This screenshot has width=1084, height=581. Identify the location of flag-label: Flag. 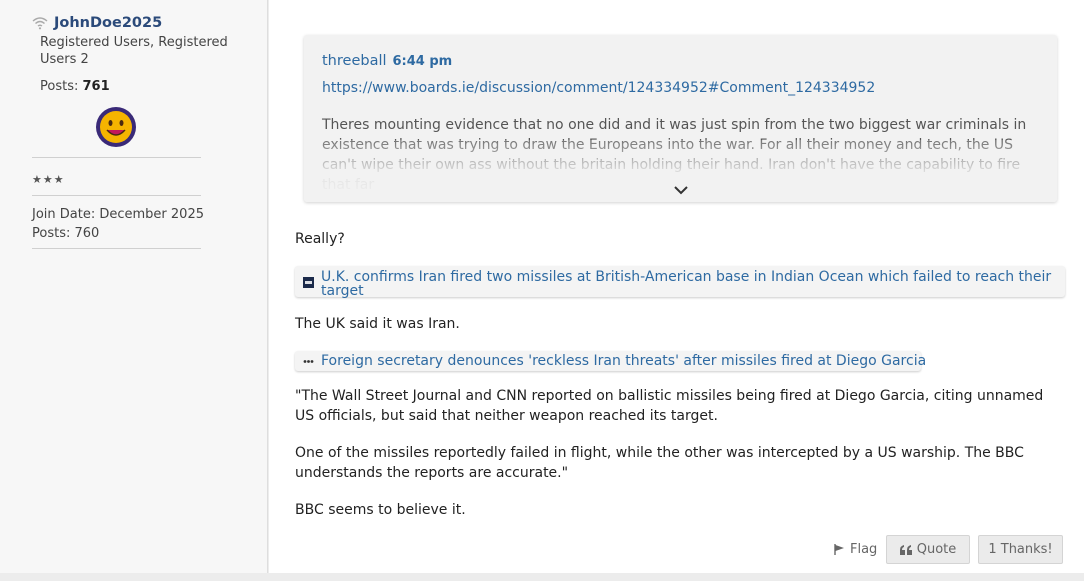
(864, 549).